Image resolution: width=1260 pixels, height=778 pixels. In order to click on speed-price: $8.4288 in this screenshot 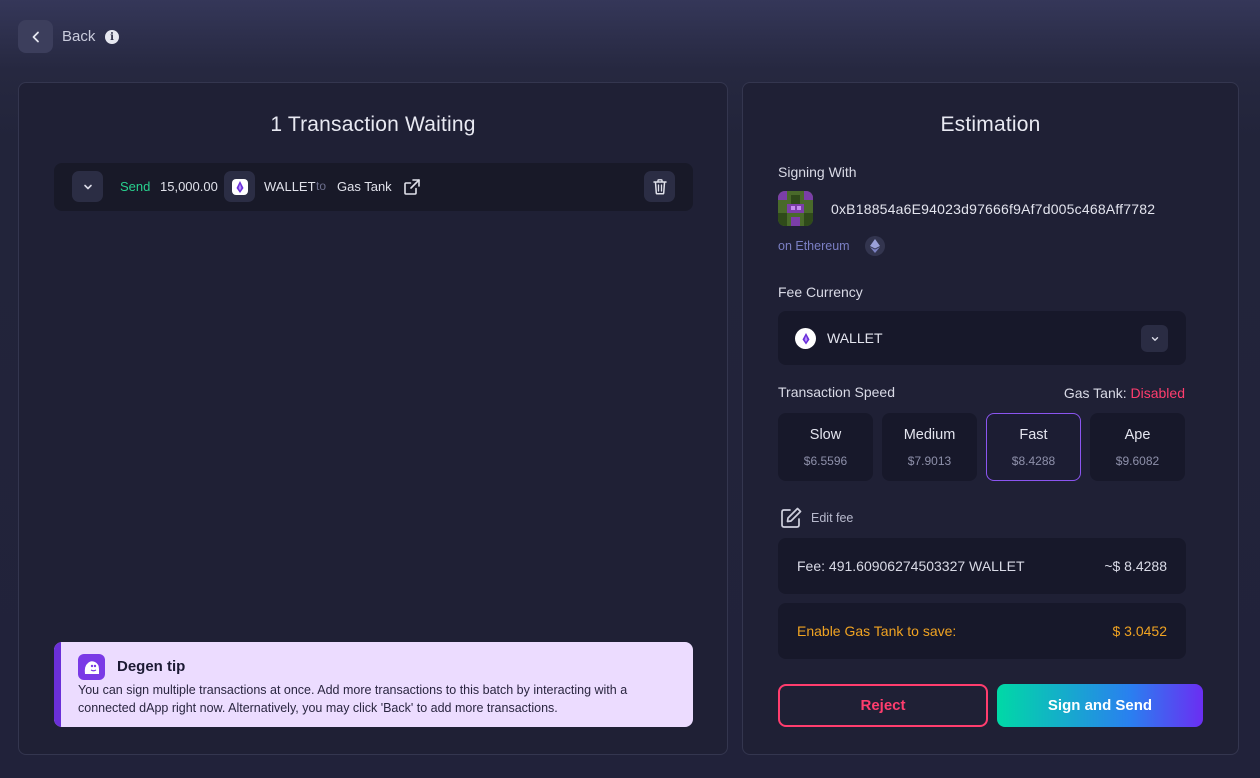, I will do `click(1033, 461)`.